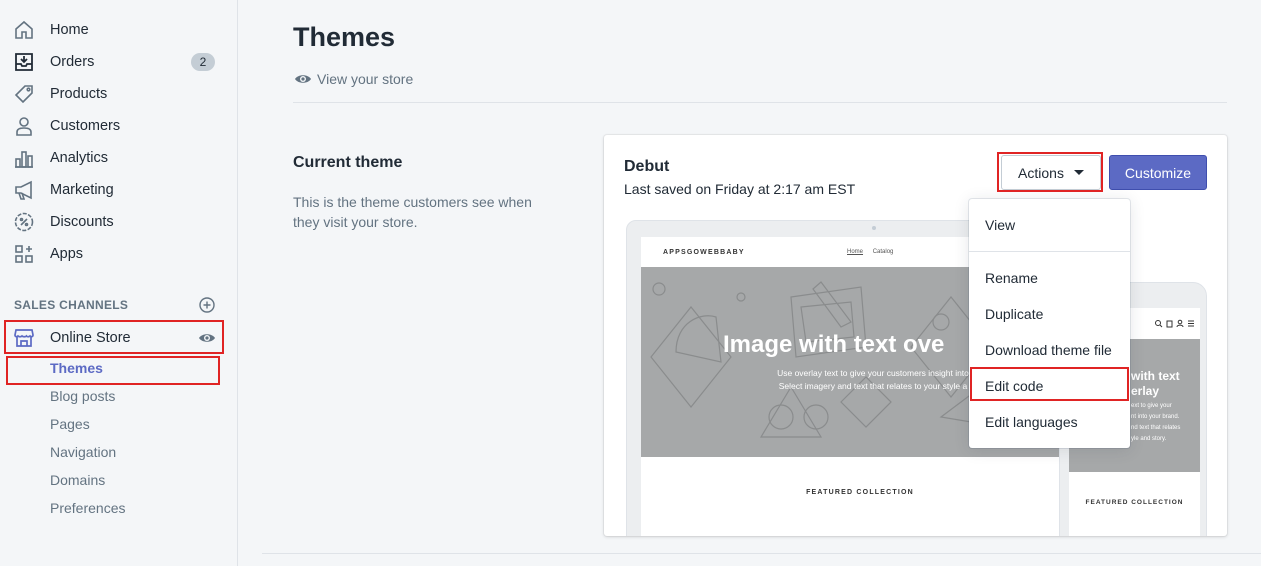  I want to click on nav-label: Customers, so click(85, 126).